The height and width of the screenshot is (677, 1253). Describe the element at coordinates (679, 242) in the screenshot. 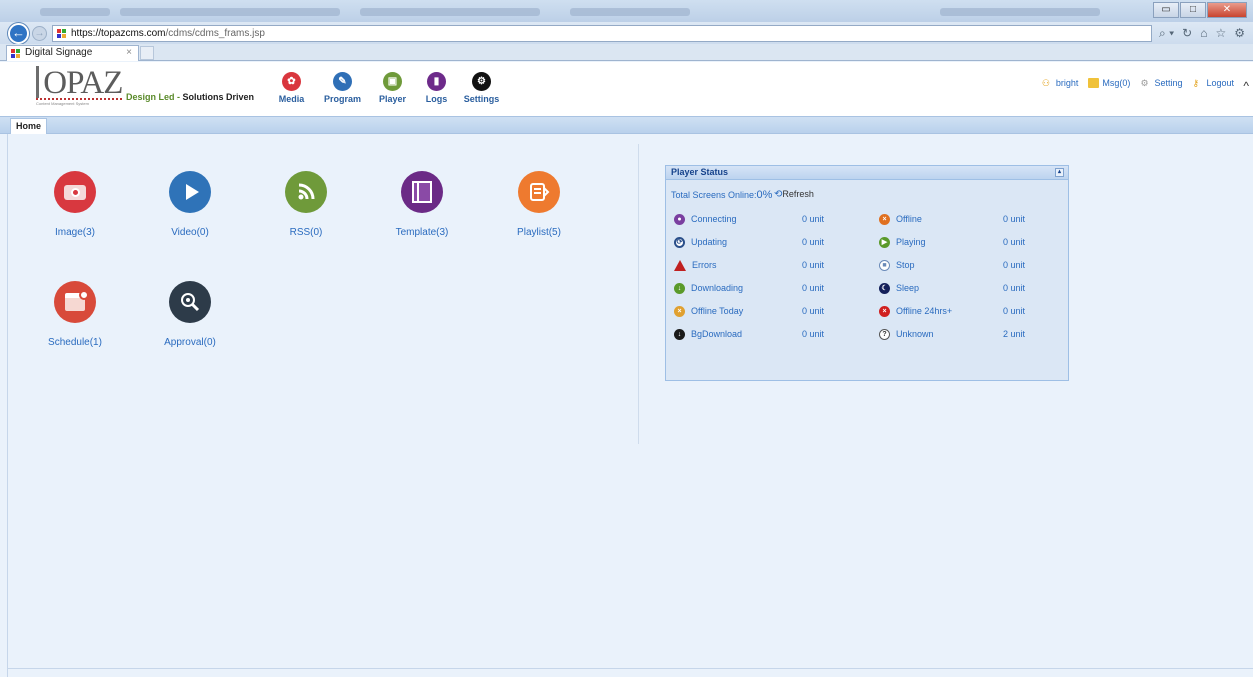

I see `updating-icon: ⟳` at that location.